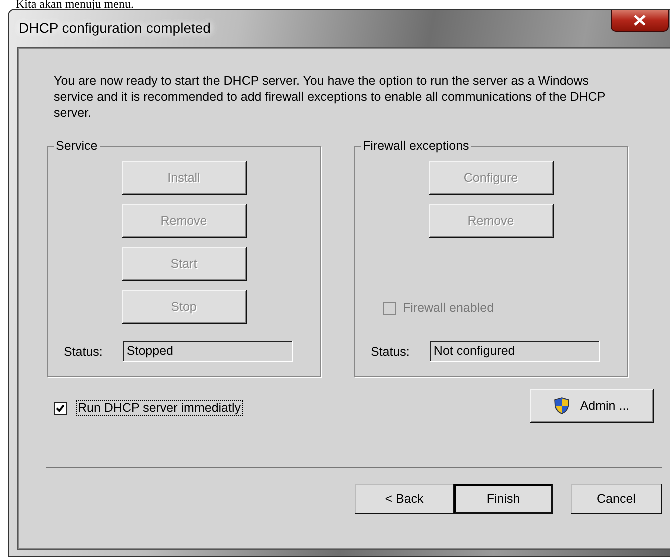 This screenshot has width=670, height=558. I want to click on footer-button: Finish, so click(503, 499).